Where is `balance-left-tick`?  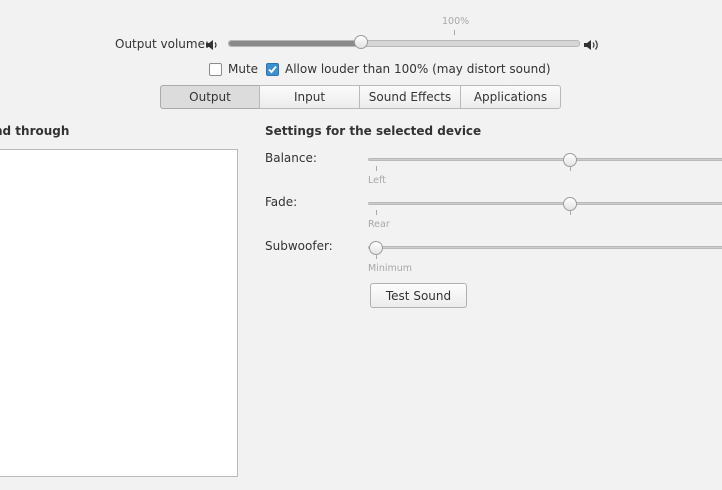
balance-left-tick is located at coordinates (376, 168).